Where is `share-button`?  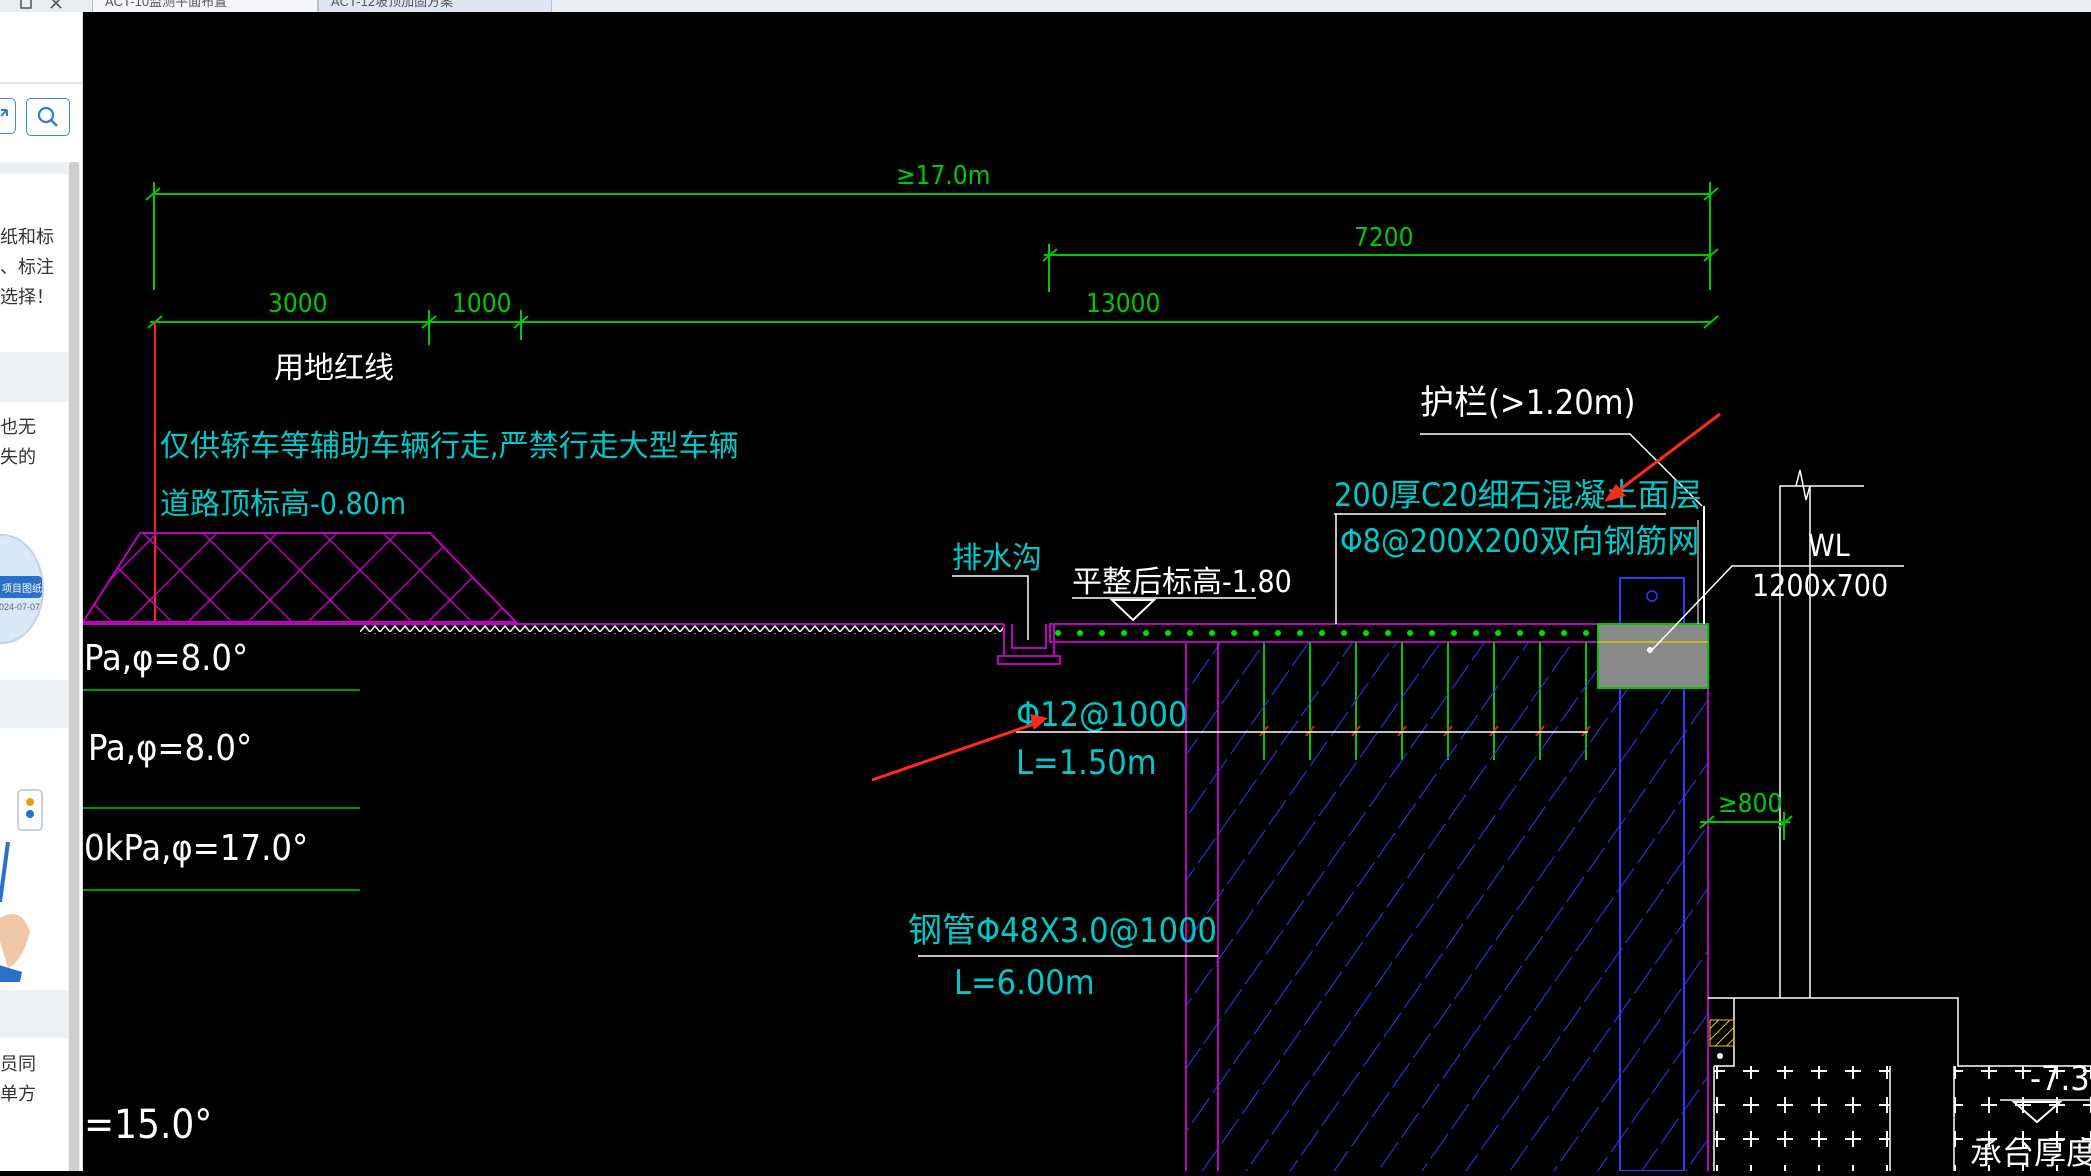 share-button is located at coordinates (8, 116).